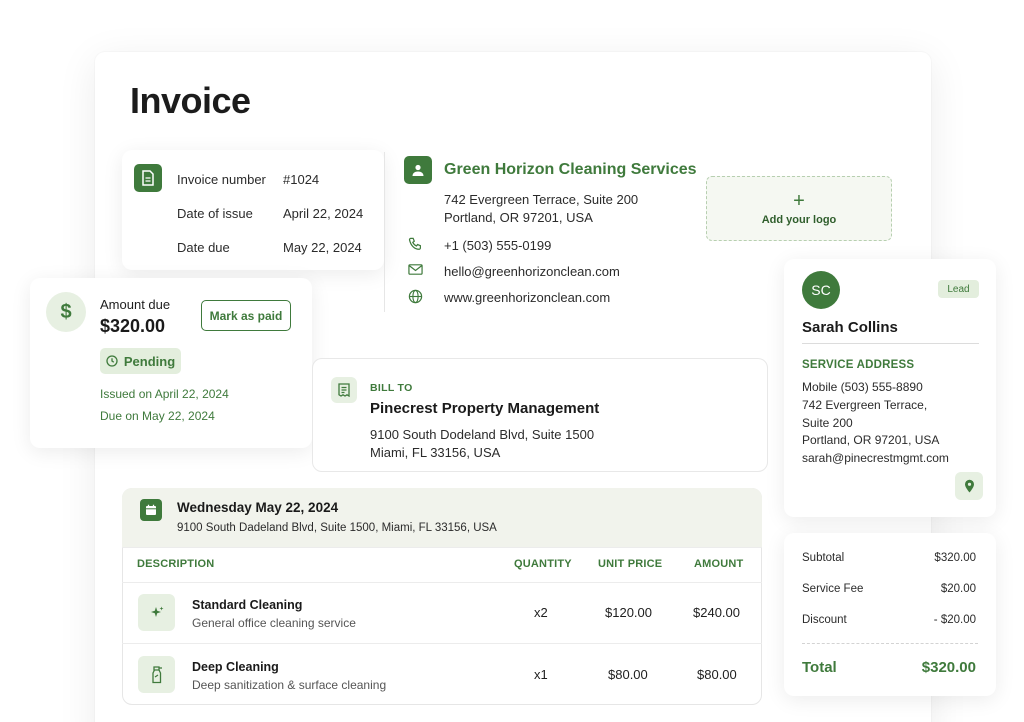 The height and width of the screenshot is (722, 1024). I want to click on page-title: Invoice, so click(190, 100).